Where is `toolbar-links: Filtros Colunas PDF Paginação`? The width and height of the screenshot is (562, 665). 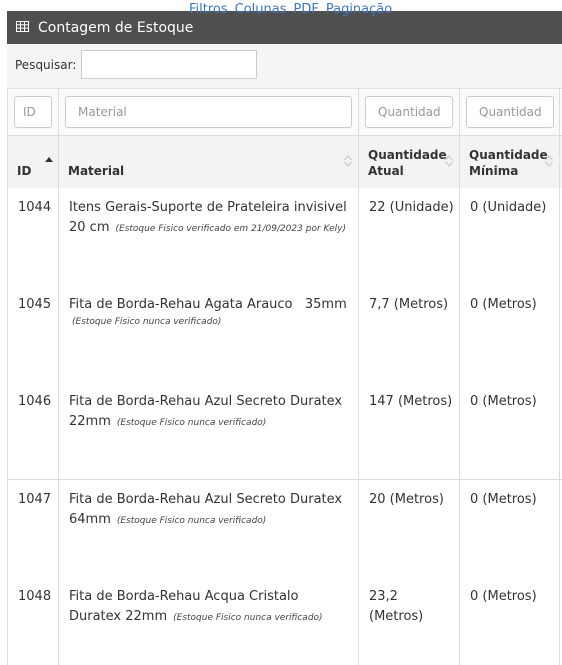 toolbar-links: Filtros Colunas PDF Paginação is located at coordinates (294, 9).